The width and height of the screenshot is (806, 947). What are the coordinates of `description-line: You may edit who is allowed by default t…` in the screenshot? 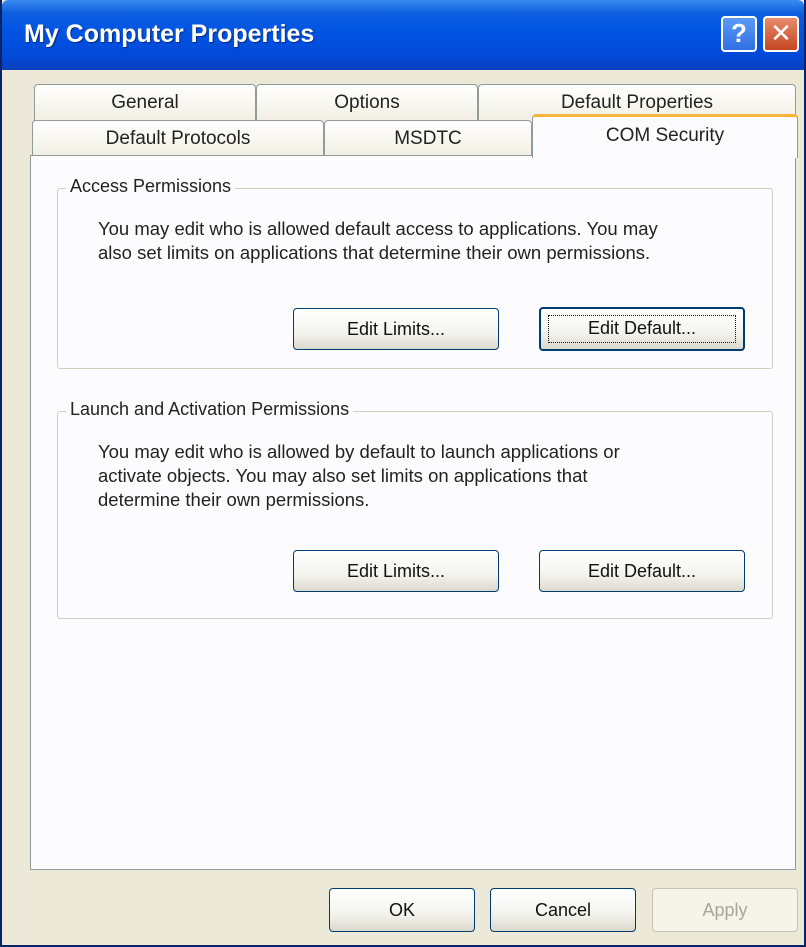 It's located at (359, 451).